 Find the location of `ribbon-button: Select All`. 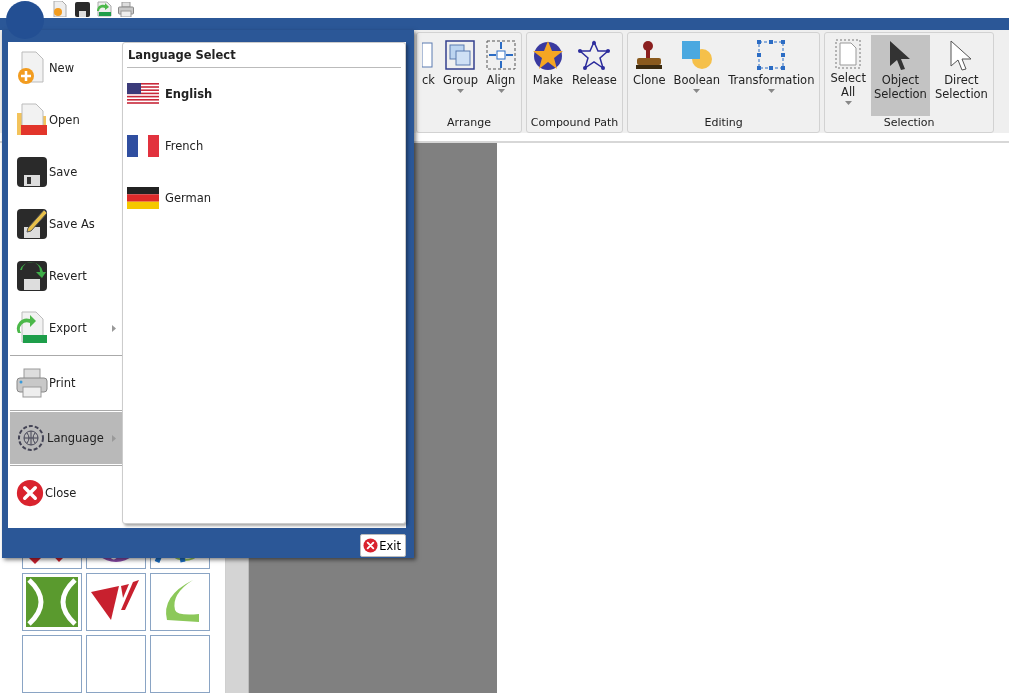

ribbon-button: Select All is located at coordinates (848, 75).